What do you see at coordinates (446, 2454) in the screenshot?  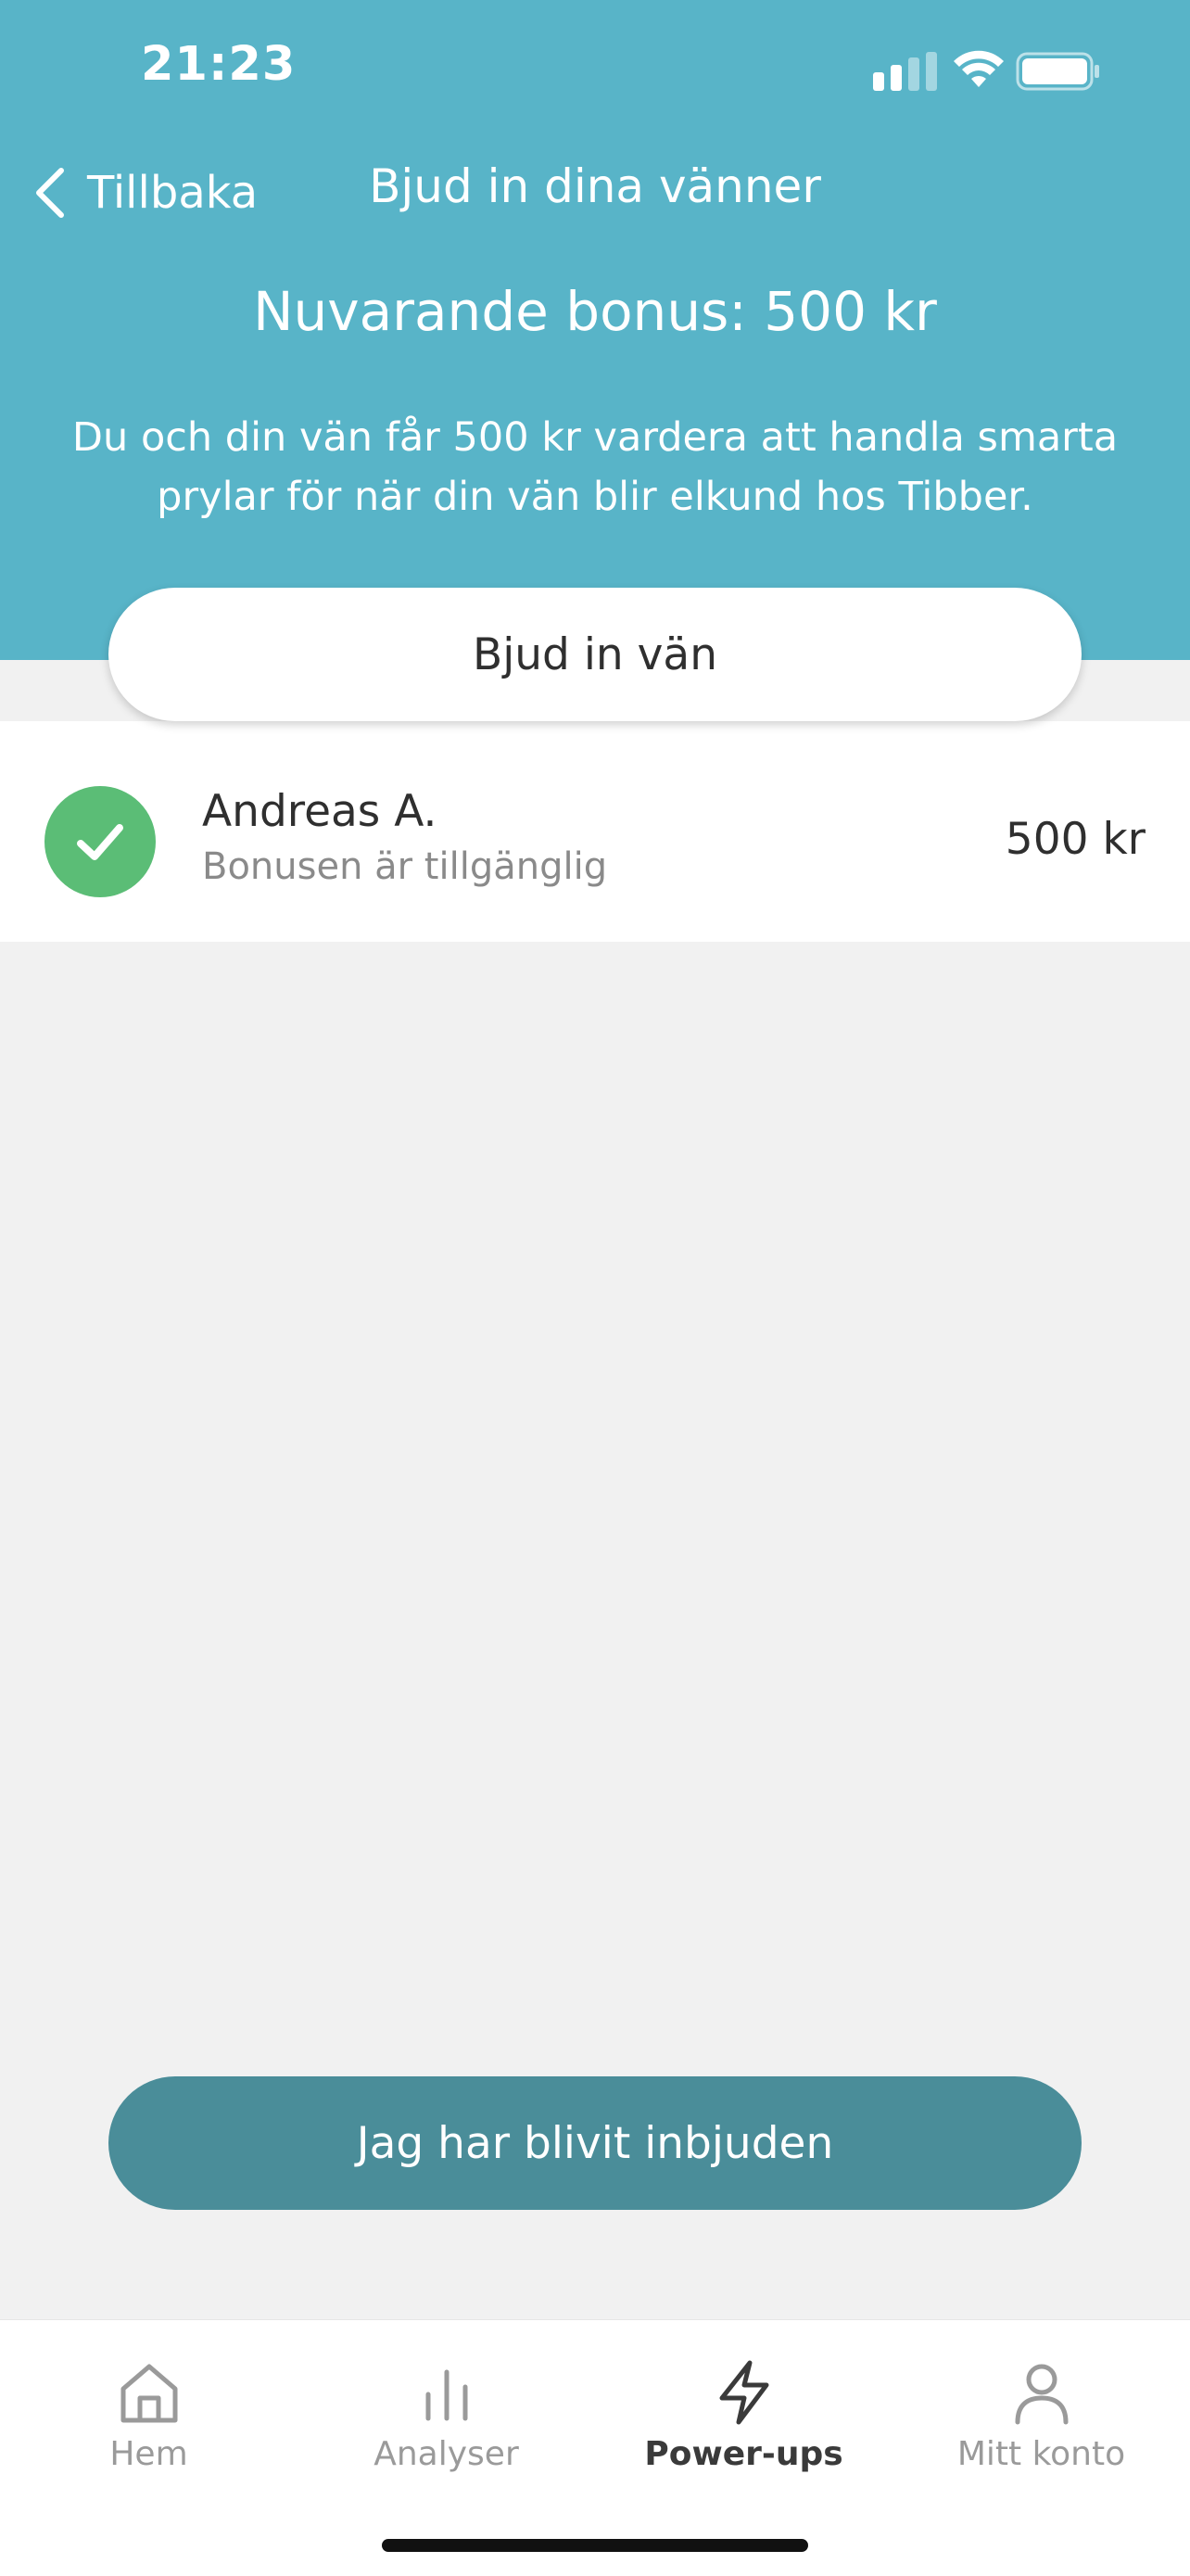 I see `tab-label: Analyser` at bounding box center [446, 2454].